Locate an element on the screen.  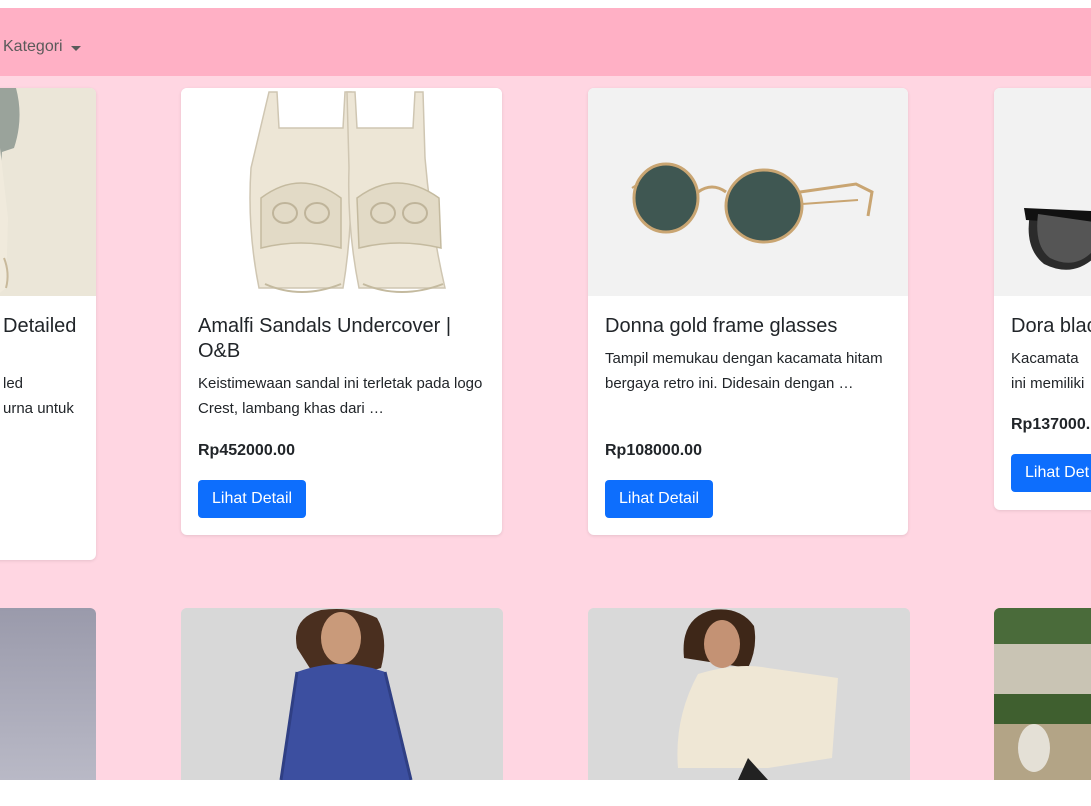
kategori-dropdown-label: Kategori is located at coordinates (33, 46).